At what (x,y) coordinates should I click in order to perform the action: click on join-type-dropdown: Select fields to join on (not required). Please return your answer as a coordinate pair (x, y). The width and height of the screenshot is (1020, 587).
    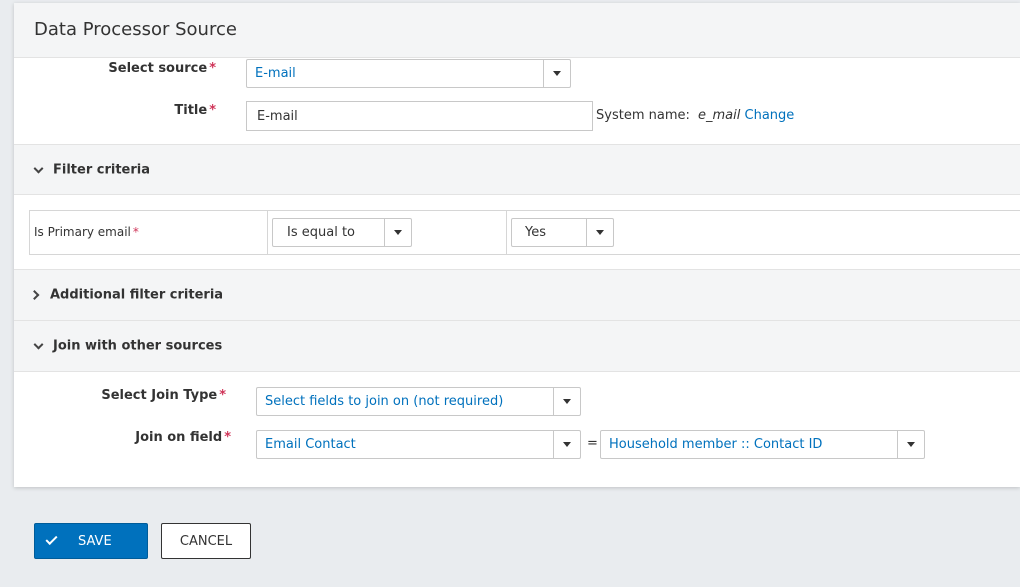
    Looking at the image, I should click on (418, 401).